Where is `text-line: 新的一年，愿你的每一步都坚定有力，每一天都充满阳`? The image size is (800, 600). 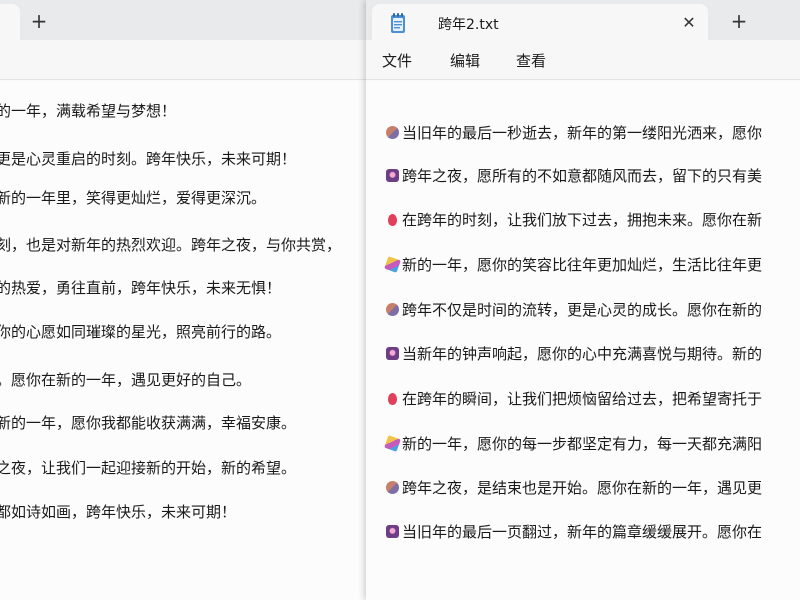 text-line: 新的一年，愿你的每一步都坚定有力，每一天都充满阳 is located at coordinates (573, 443).